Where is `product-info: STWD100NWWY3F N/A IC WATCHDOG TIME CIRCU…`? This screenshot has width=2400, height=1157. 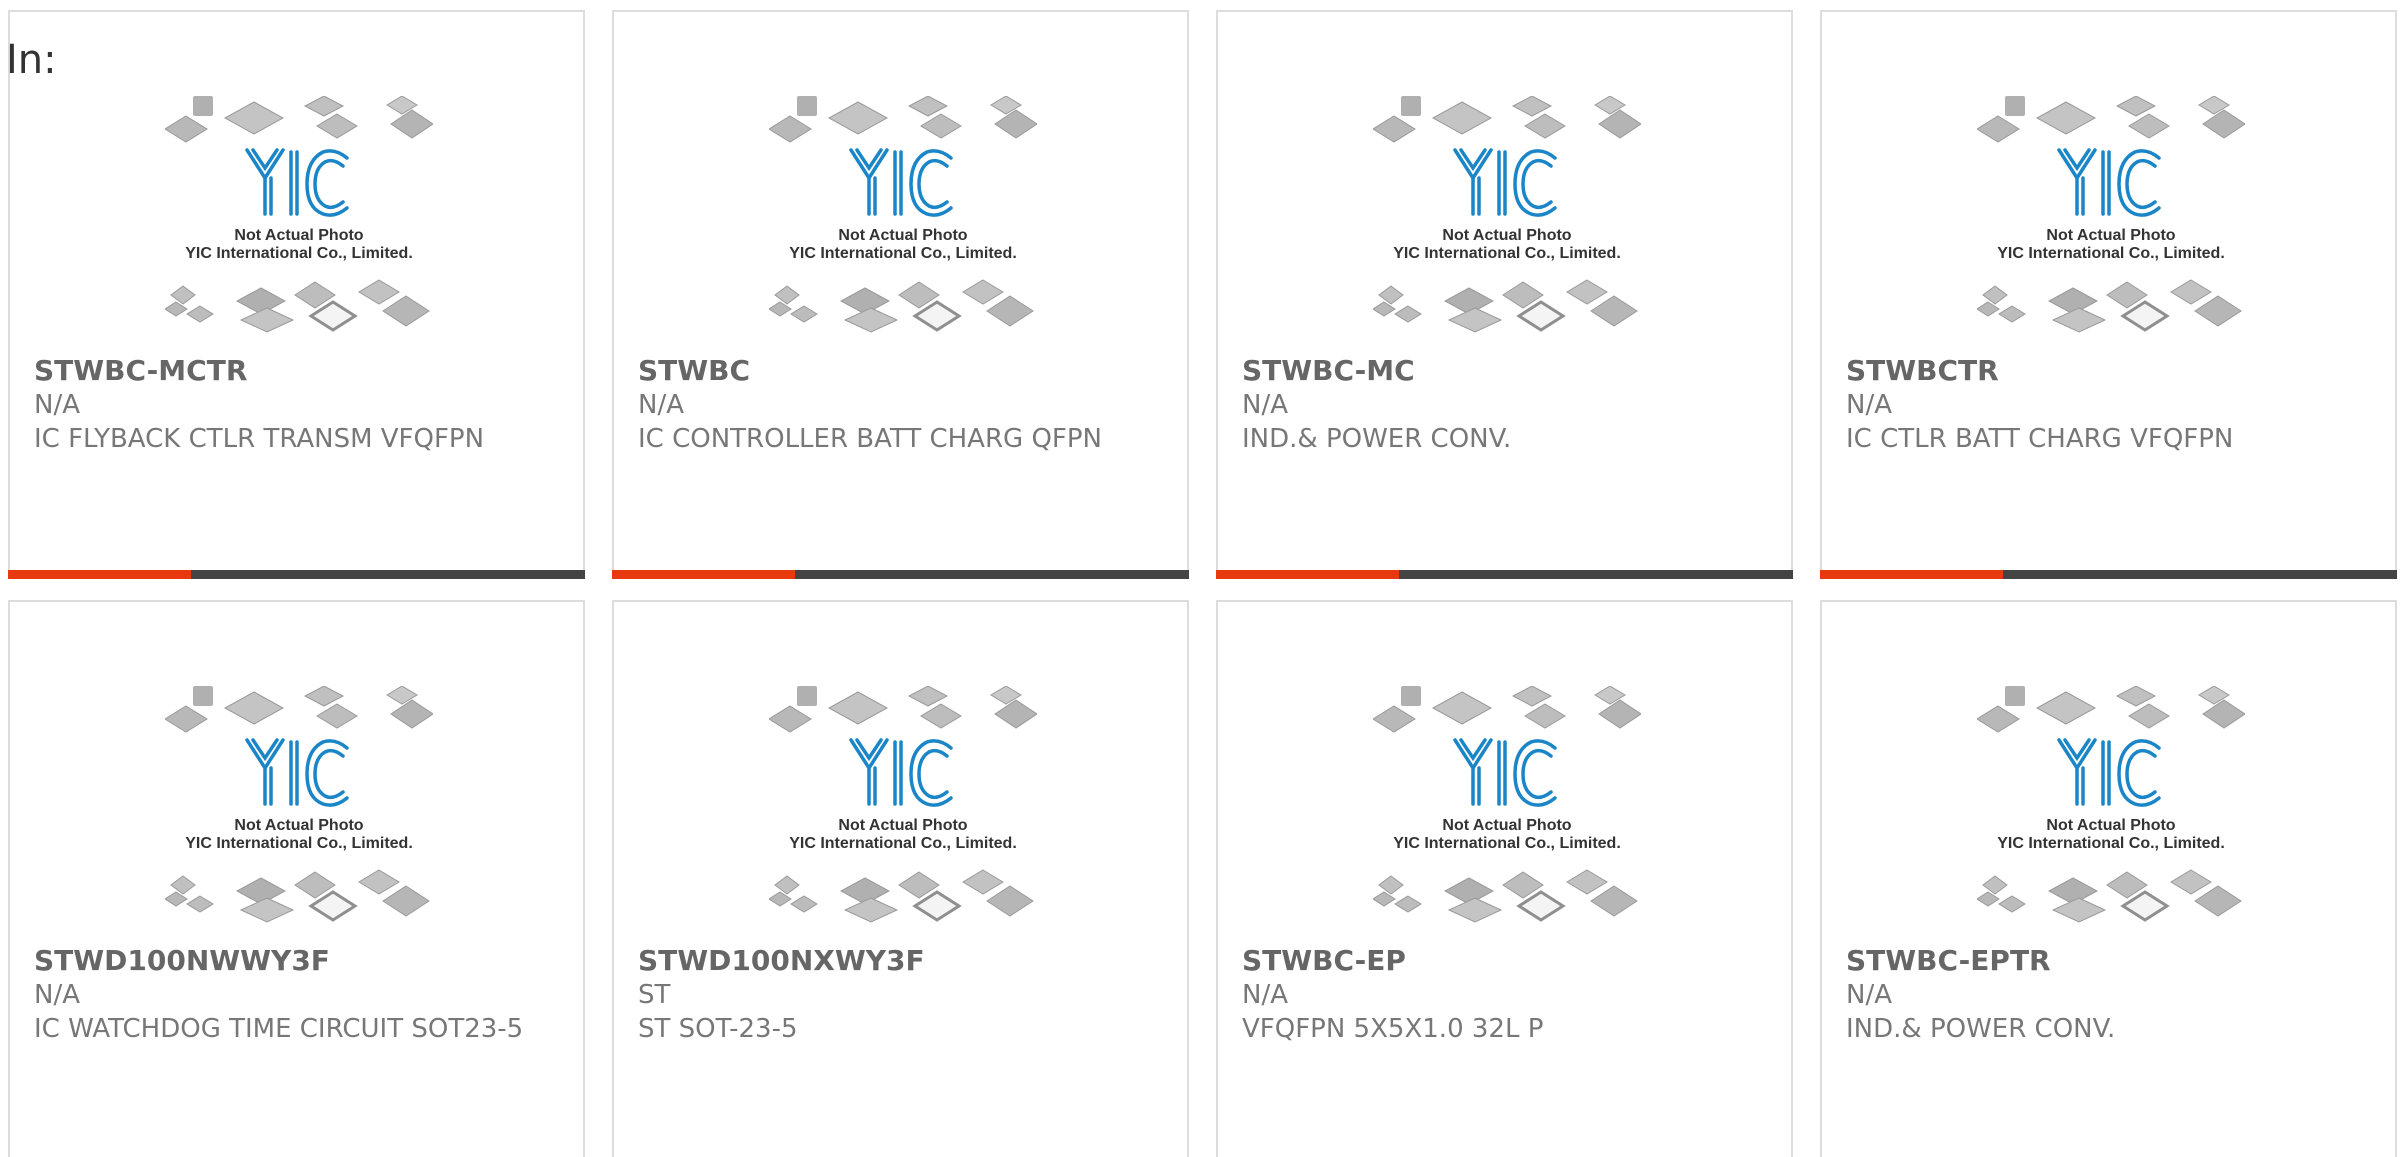
product-info: STWD100NWWY3F N/A IC WATCHDOG TIME CIRCU… is located at coordinates (298, 995).